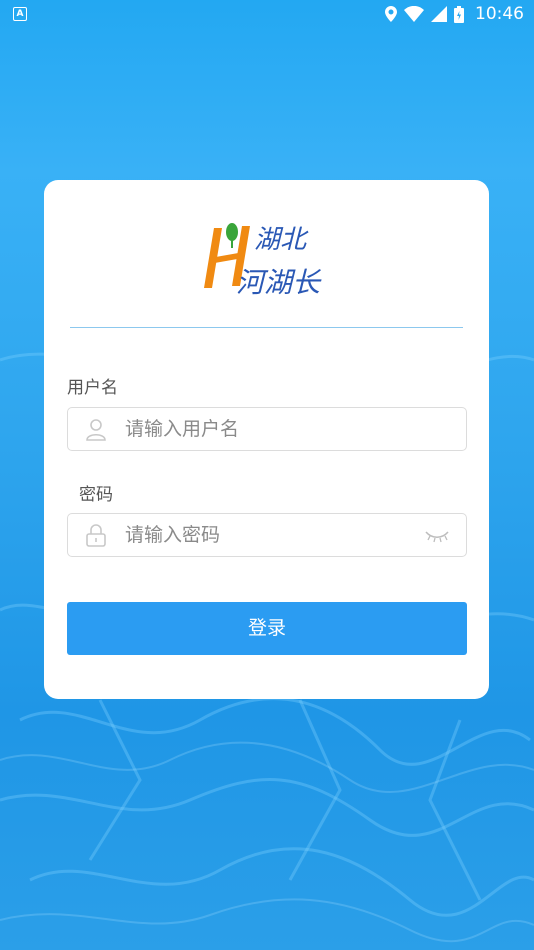  I want to click on signal-icon, so click(439, 14).